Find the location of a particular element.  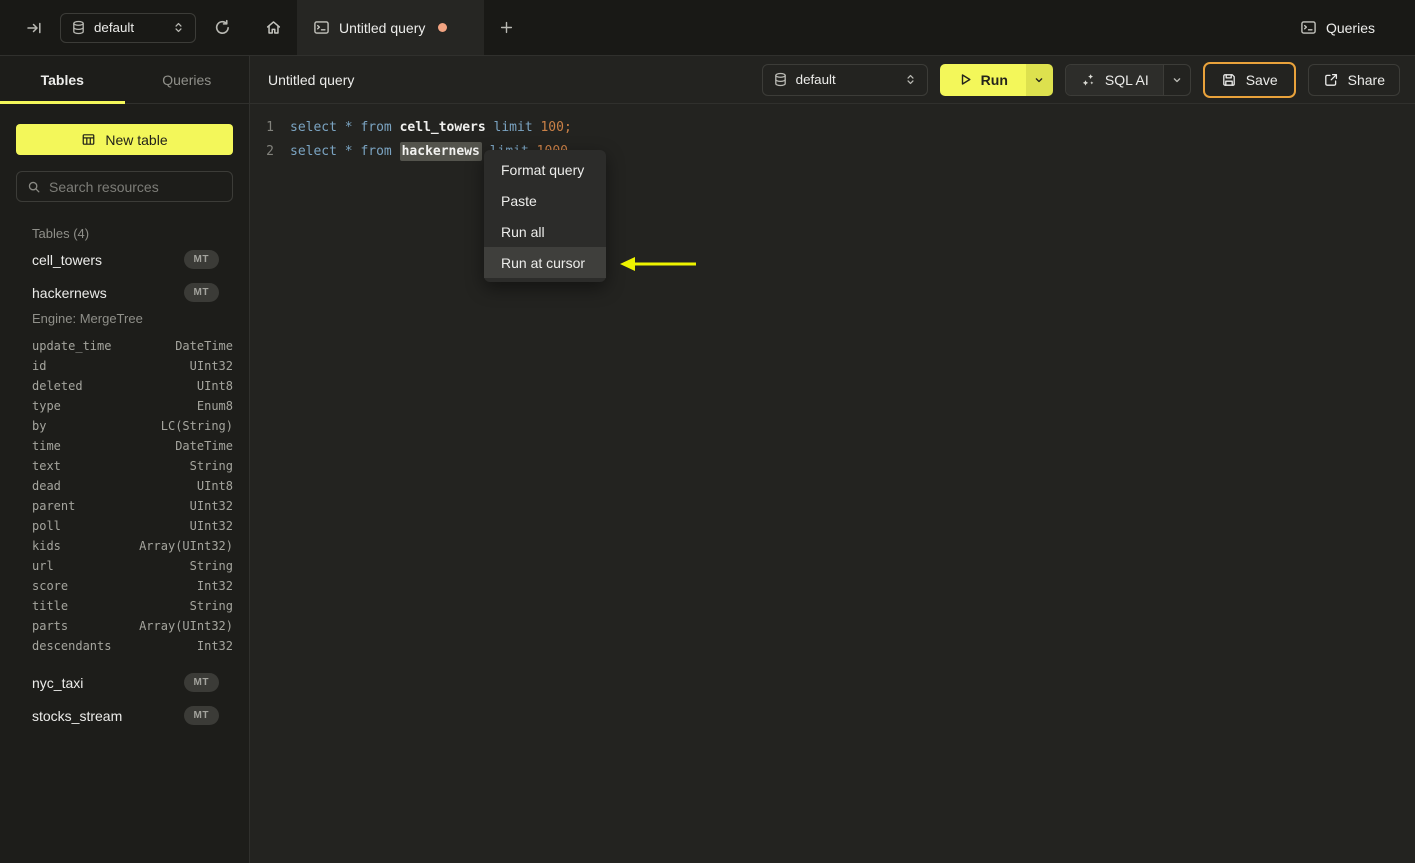

database-selector: default is located at coordinates (128, 27).